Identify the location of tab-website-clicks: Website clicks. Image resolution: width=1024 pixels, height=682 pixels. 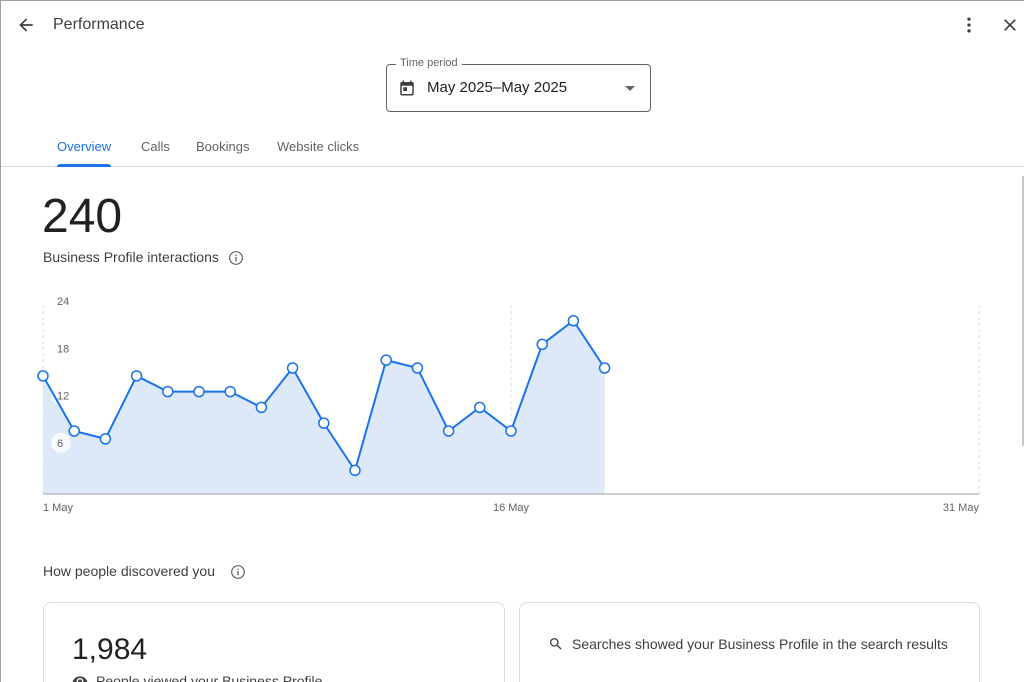
(318, 146).